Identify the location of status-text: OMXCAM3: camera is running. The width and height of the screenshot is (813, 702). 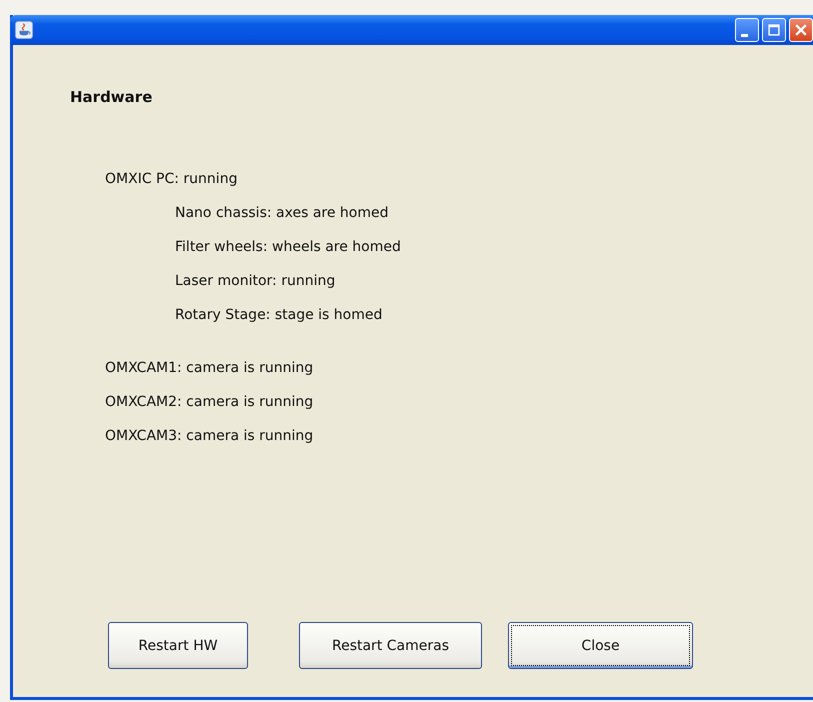
(209, 436).